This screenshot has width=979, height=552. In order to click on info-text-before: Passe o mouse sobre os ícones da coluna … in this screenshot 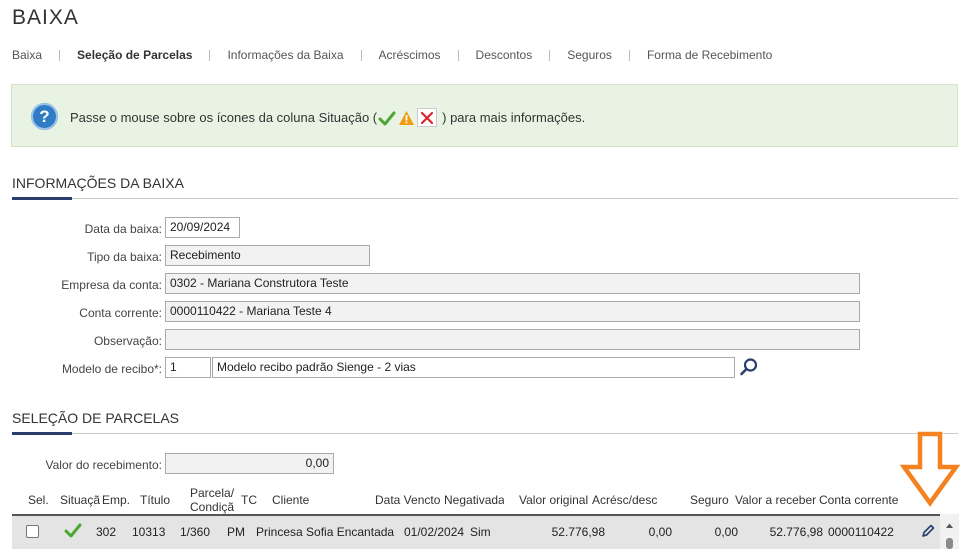, I will do `click(224, 117)`.